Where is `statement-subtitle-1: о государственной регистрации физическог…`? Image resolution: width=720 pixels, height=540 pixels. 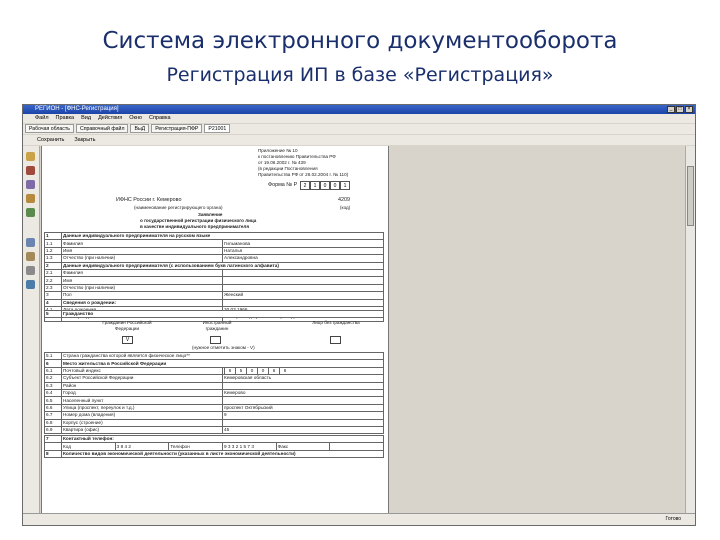
statement-subtitle-1: о государственной регистрации физическог… is located at coordinates (198, 220).